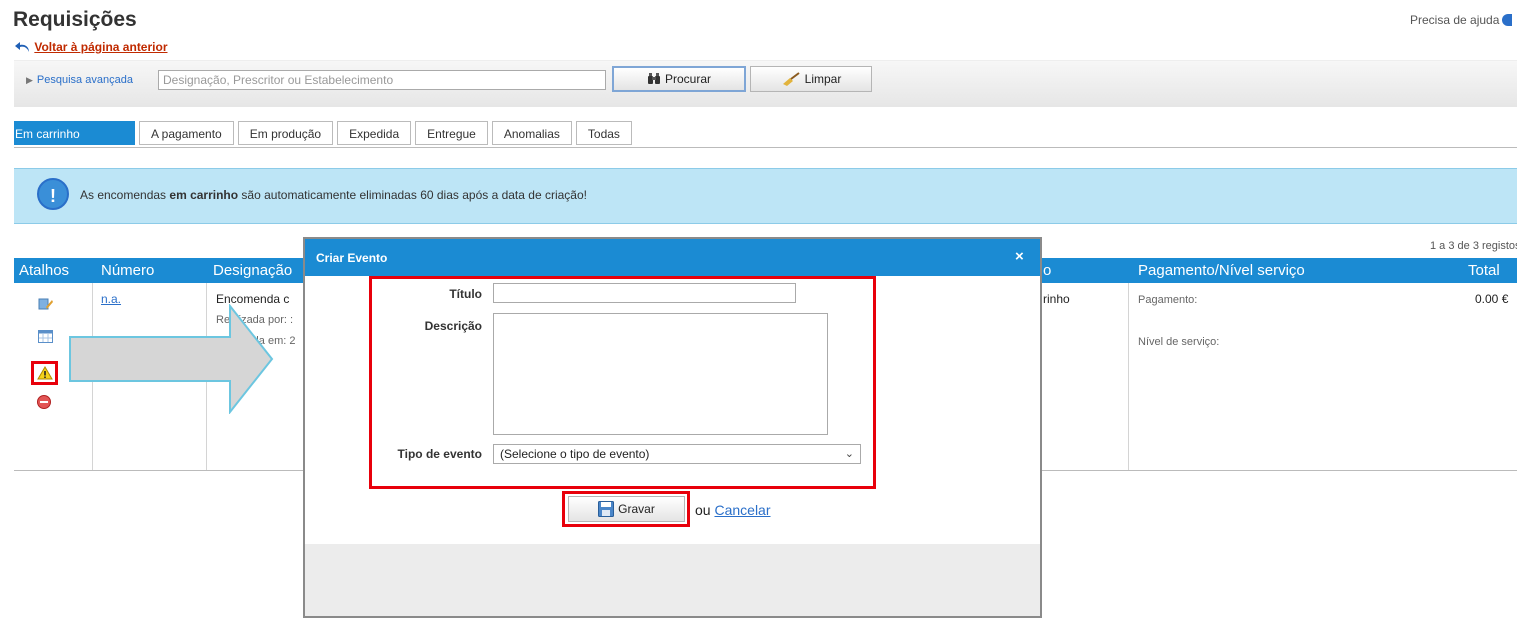 The image size is (1517, 618). What do you see at coordinates (677, 454) in the screenshot?
I see `event-type-select: (Selecione o tipo de evento) ⌄` at bounding box center [677, 454].